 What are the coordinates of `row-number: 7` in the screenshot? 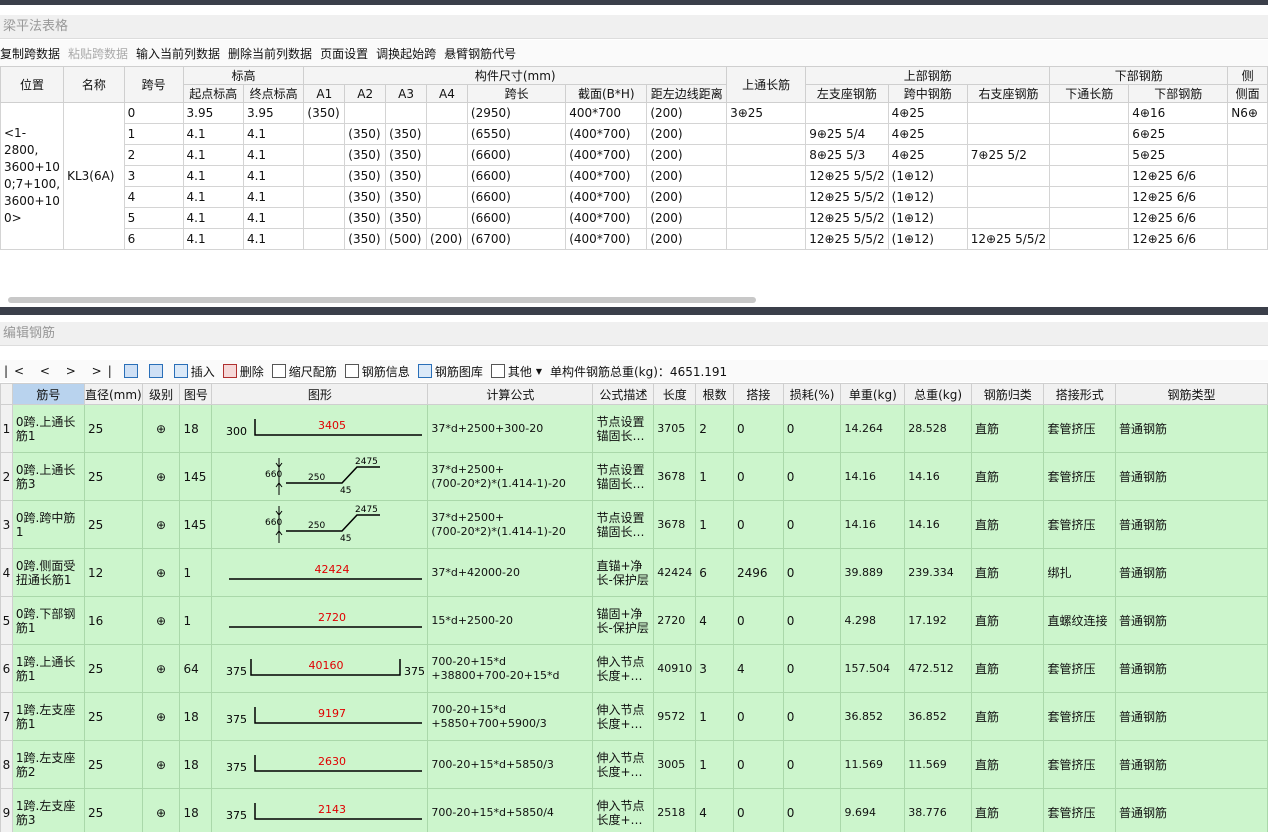 It's located at (6, 716).